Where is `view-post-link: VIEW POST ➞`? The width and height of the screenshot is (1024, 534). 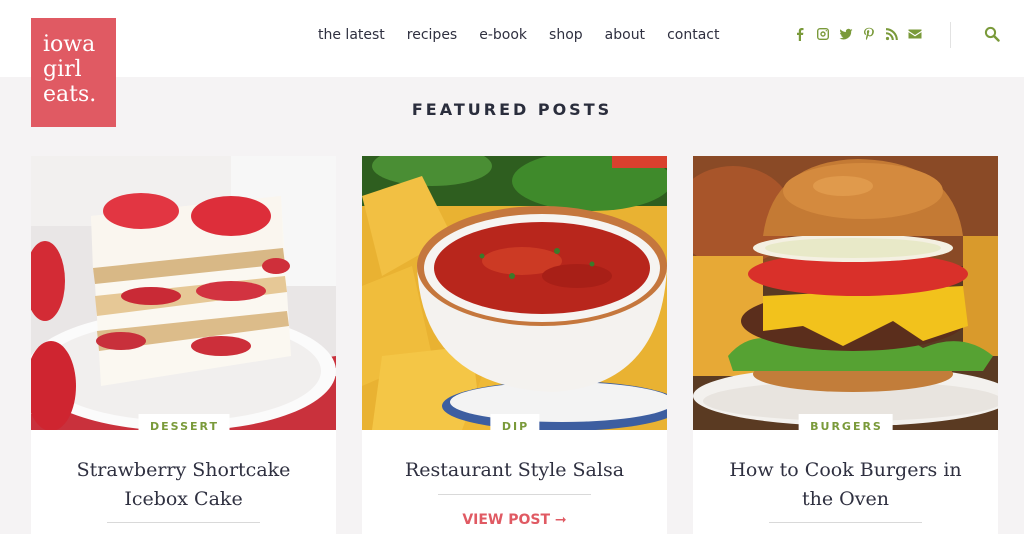 view-post-link: VIEW POST ➞ is located at coordinates (514, 520).